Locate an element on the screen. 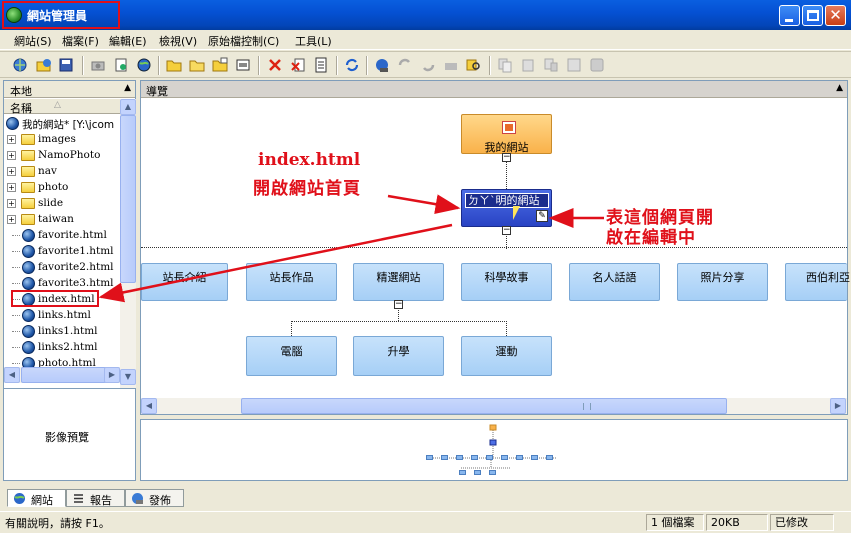  connect-icon is located at coordinates (382, 65).